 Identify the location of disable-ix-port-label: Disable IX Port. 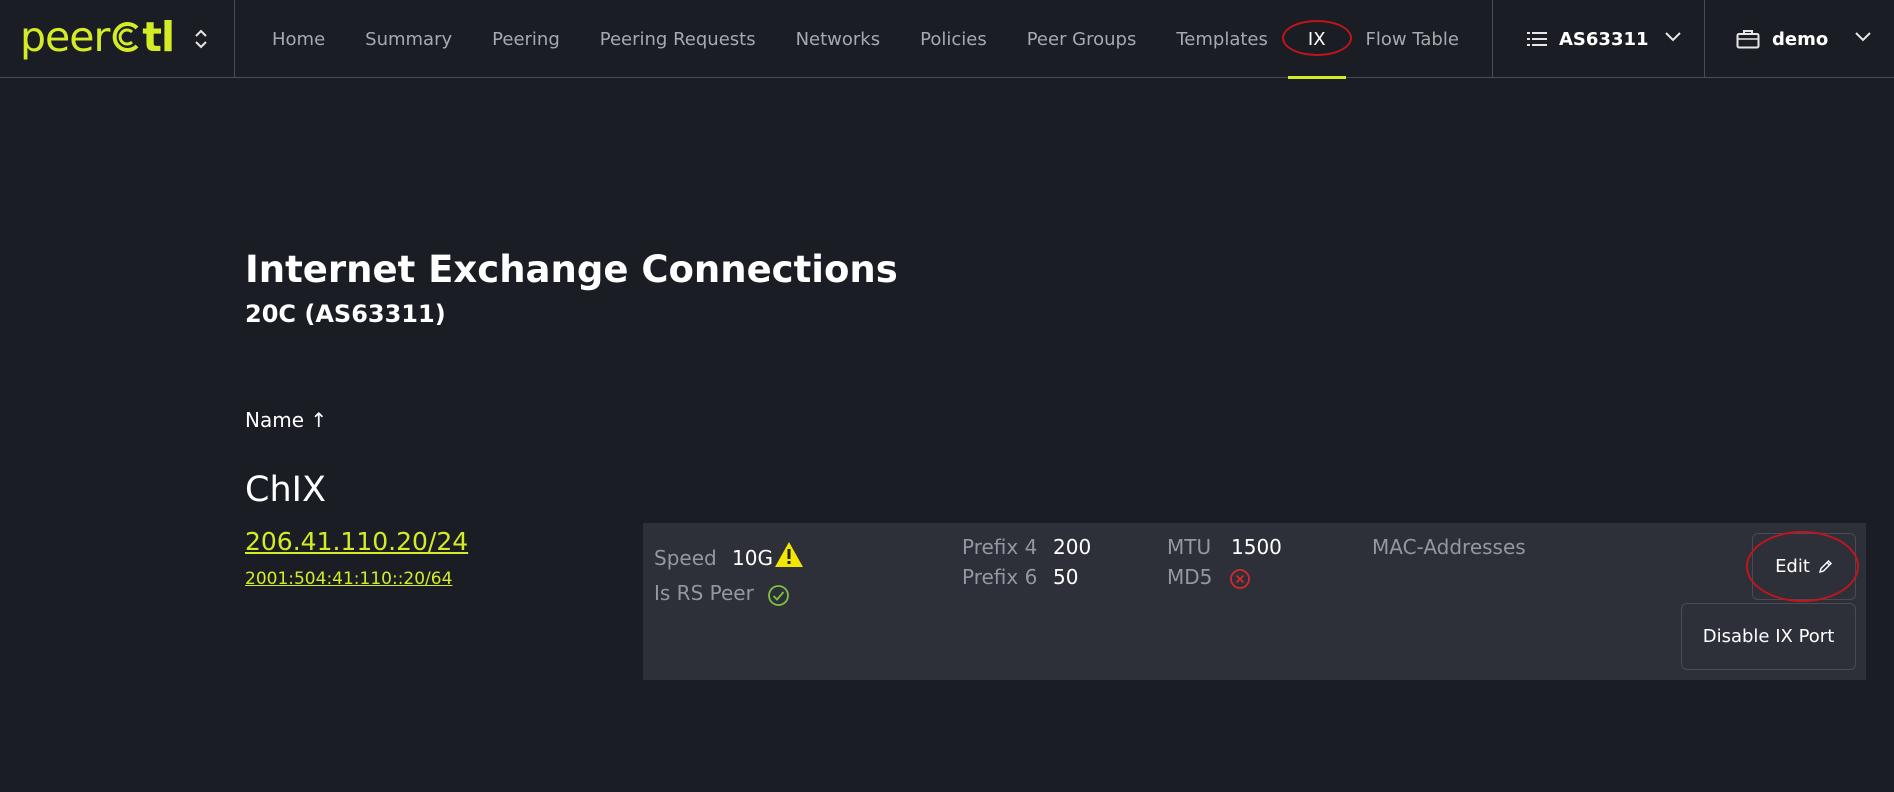
(1768, 636).